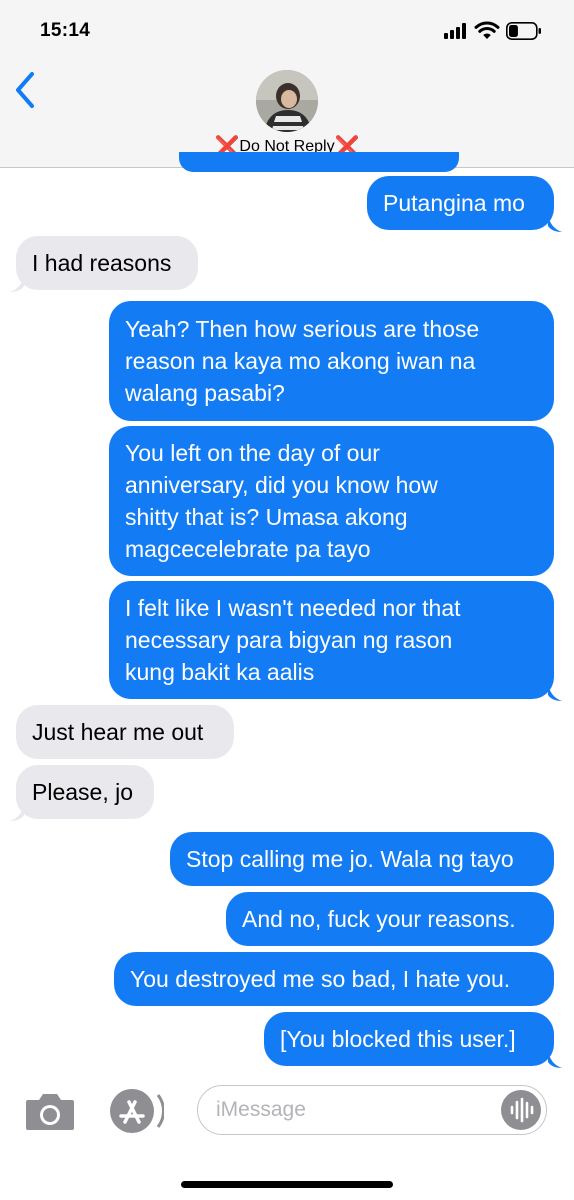 The height and width of the screenshot is (1200, 574). Describe the element at coordinates (362, 859) in the screenshot. I see `sent-message: Stop calling me jo. Wala ng tayo` at that location.